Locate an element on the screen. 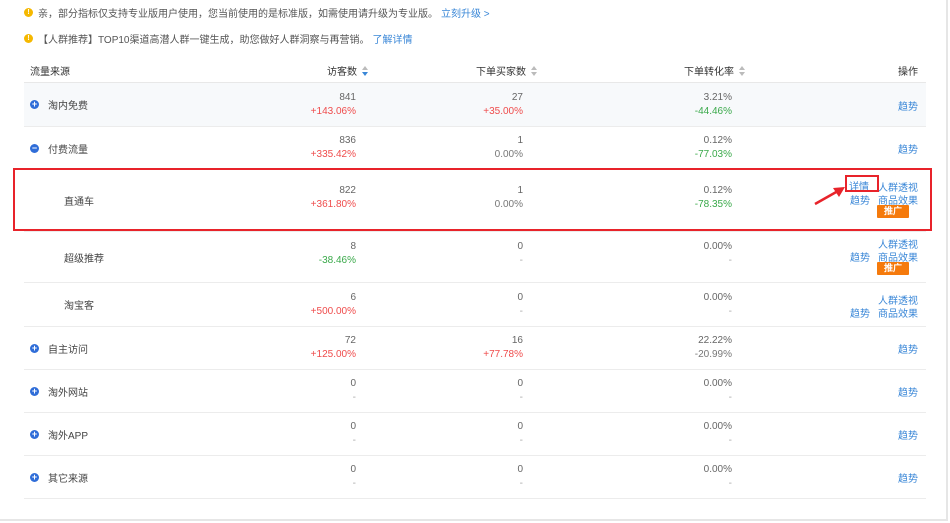  header-visitors: 访客数 is located at coordinates (347, 70).